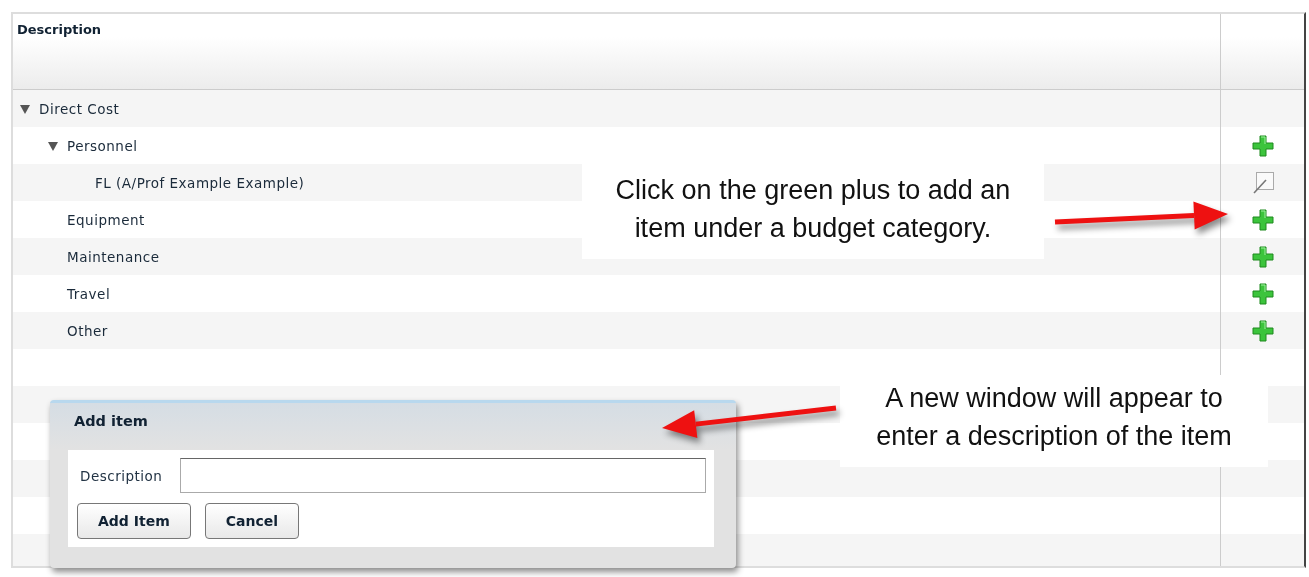 The width and height of the screenshot is (1309, 577). What do you see at coordinates (59, 29) in the screenshot?
I see `column-header: Description` at bounding box center [59, 29].